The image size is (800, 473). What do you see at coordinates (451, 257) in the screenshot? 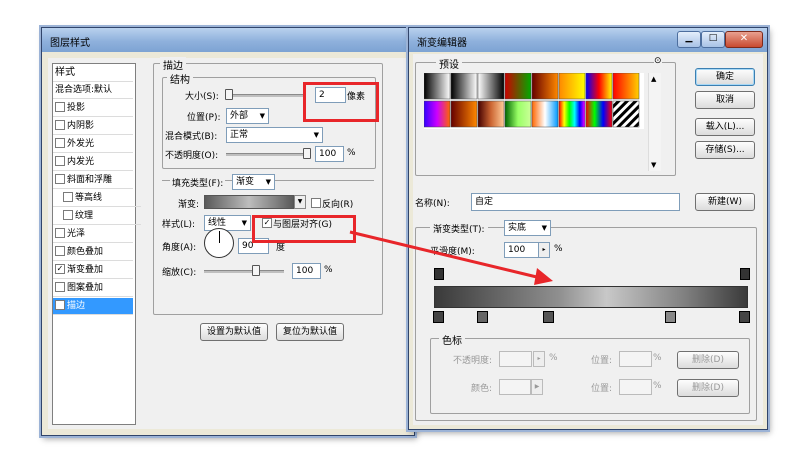
I see `annotation-arrow` at bounding box center [451, 257].